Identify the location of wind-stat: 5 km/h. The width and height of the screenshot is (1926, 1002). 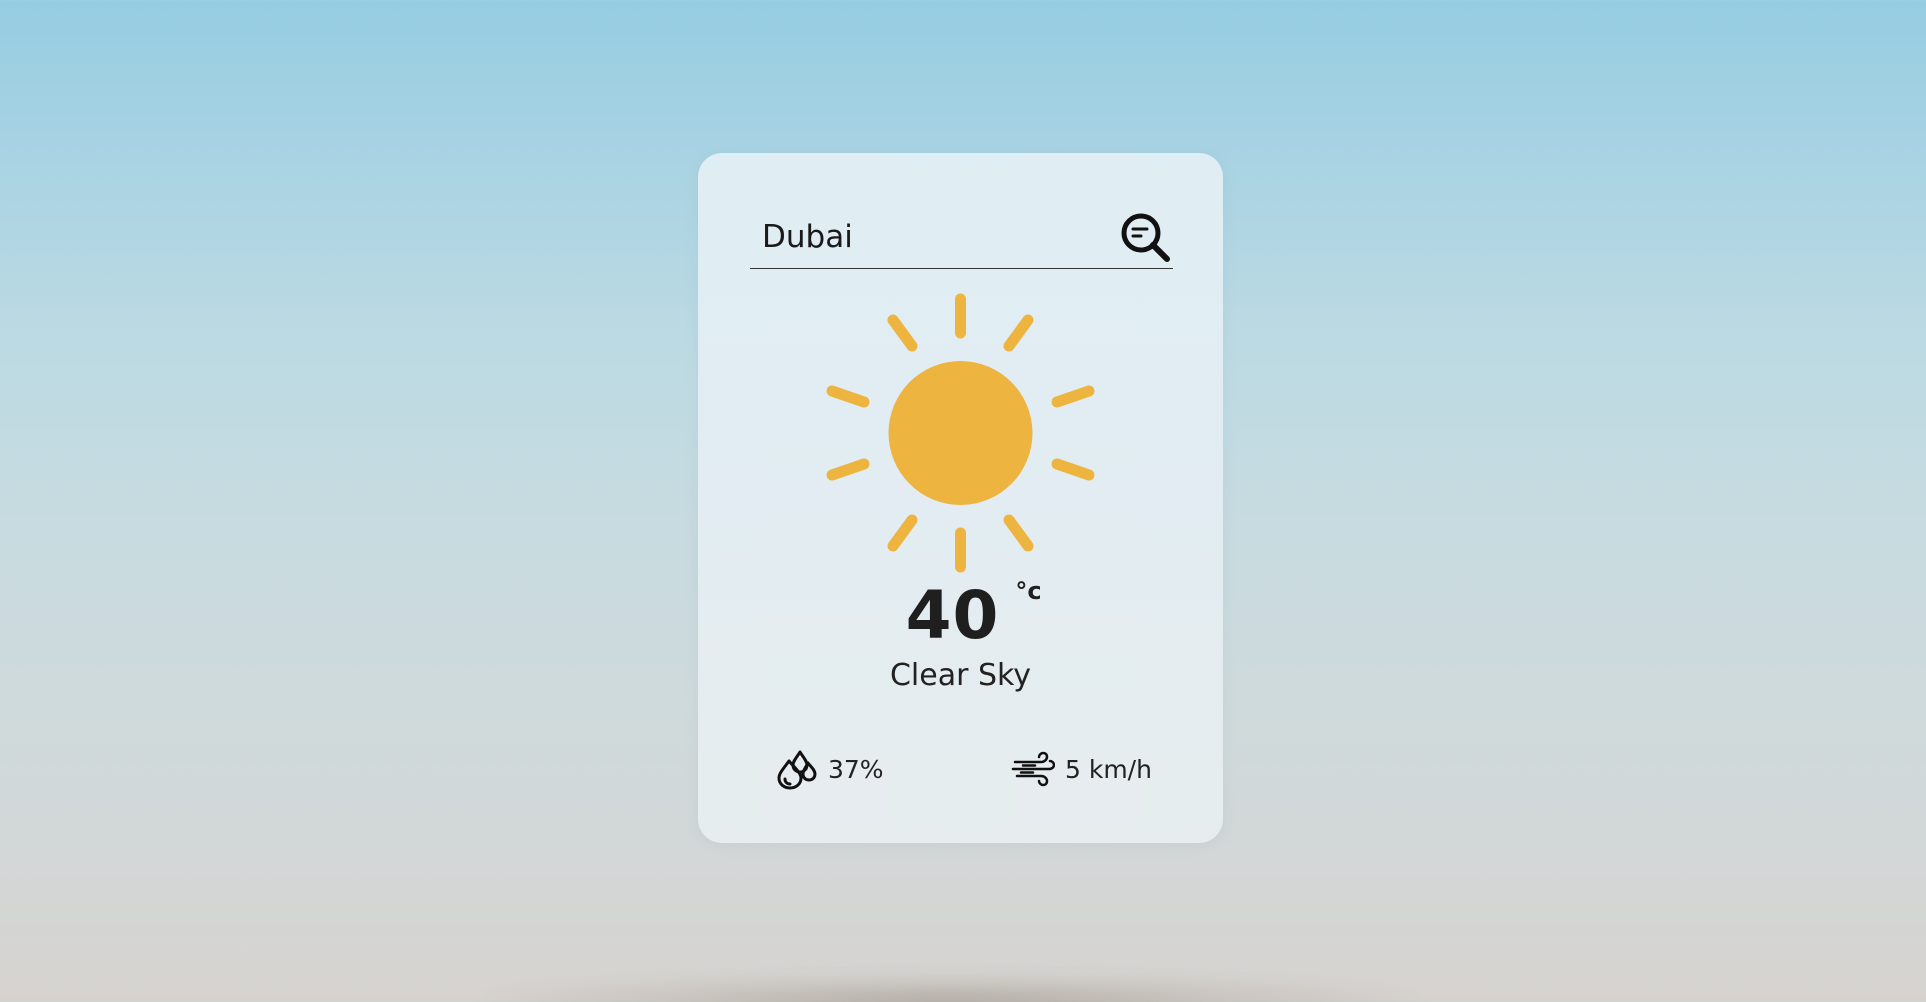
(1081, 769).